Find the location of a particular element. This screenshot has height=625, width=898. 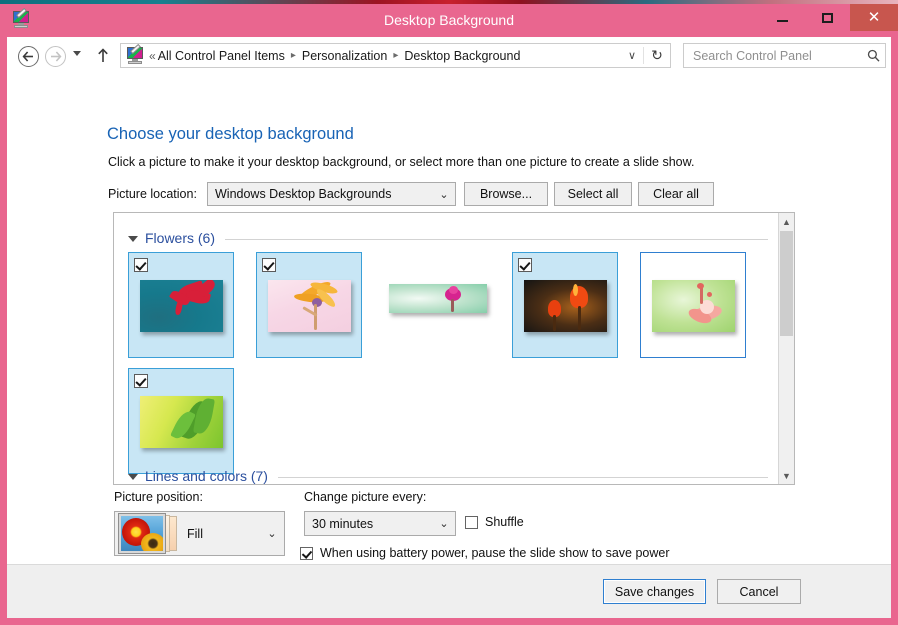

chevron-down-icon: ∨ is located at coordinates (632, 55).